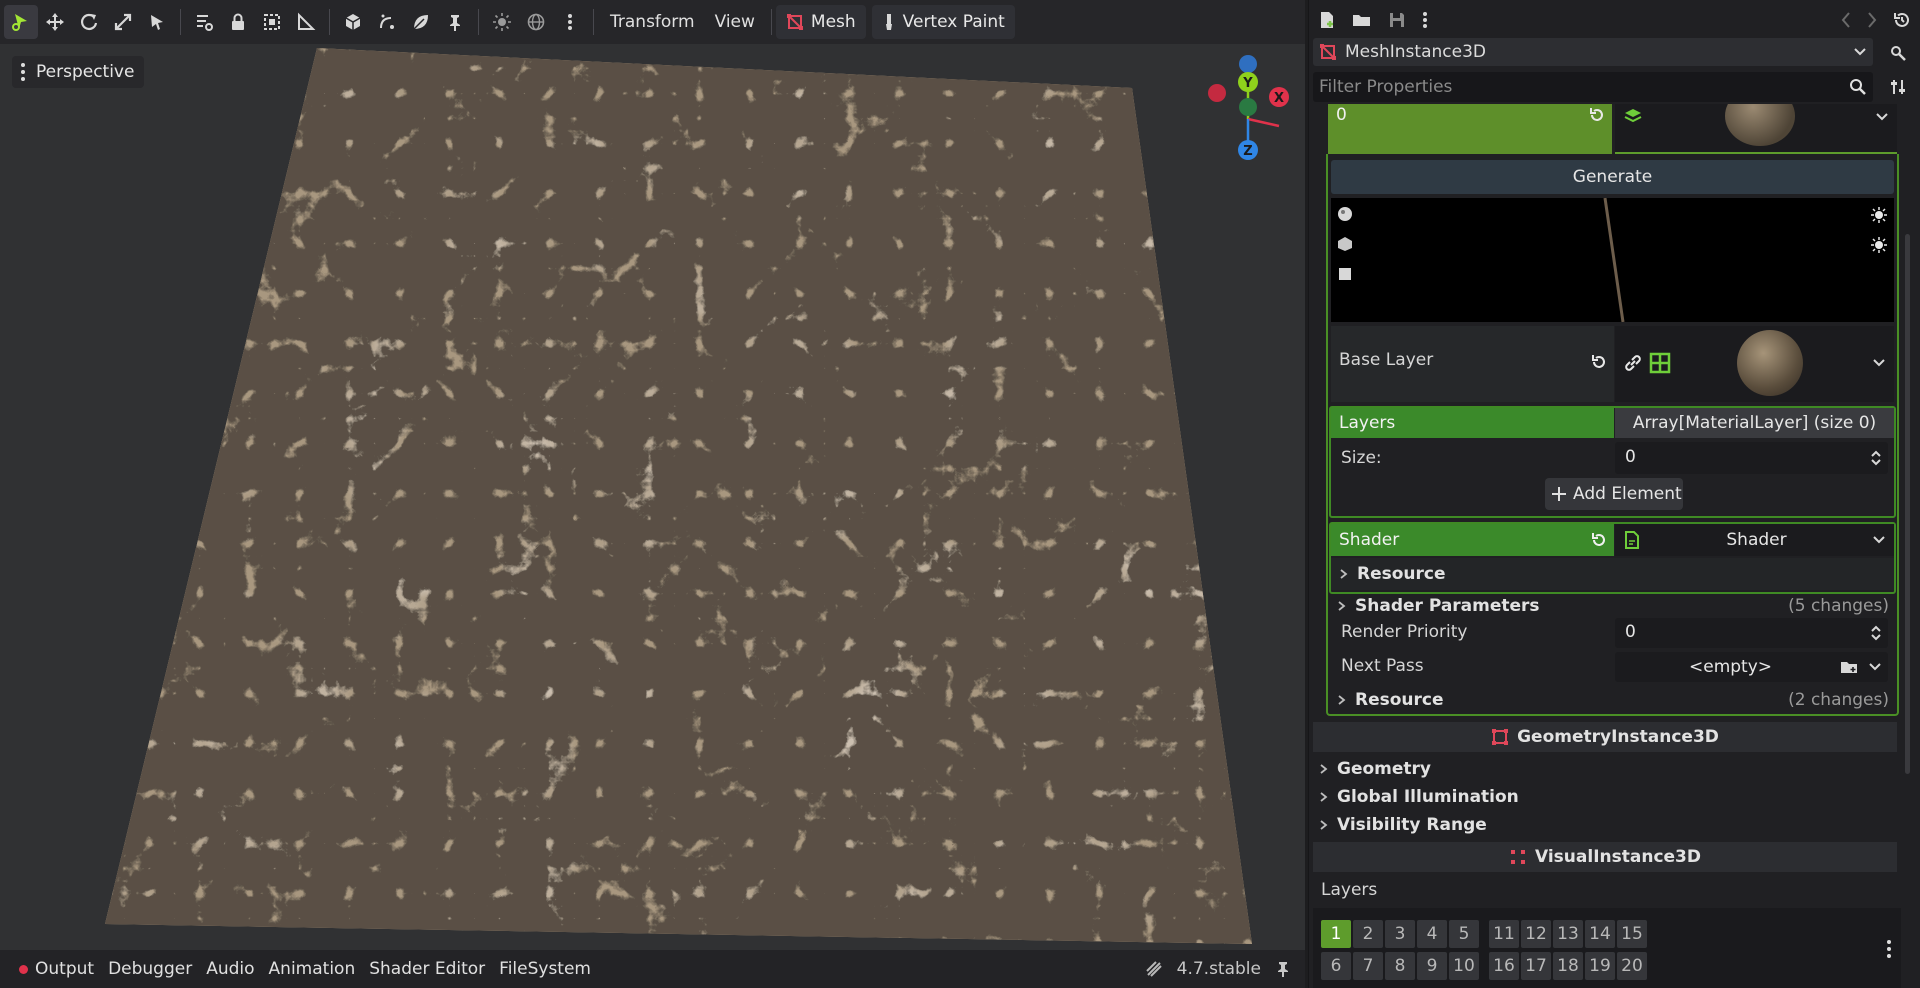 This screenshot has width=1920, height=988. I want to click on shader-resource-section: Resource, so click(1612, 574).